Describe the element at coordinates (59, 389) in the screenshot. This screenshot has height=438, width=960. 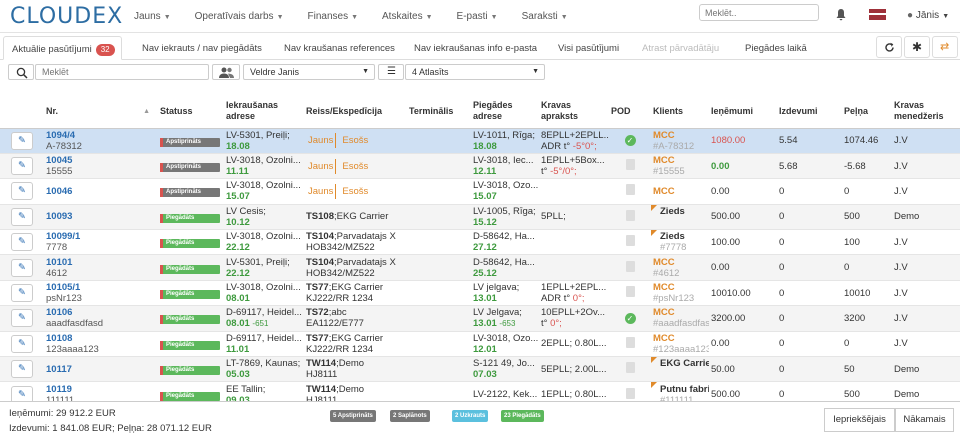
I see `order-link: 10119` at that location.